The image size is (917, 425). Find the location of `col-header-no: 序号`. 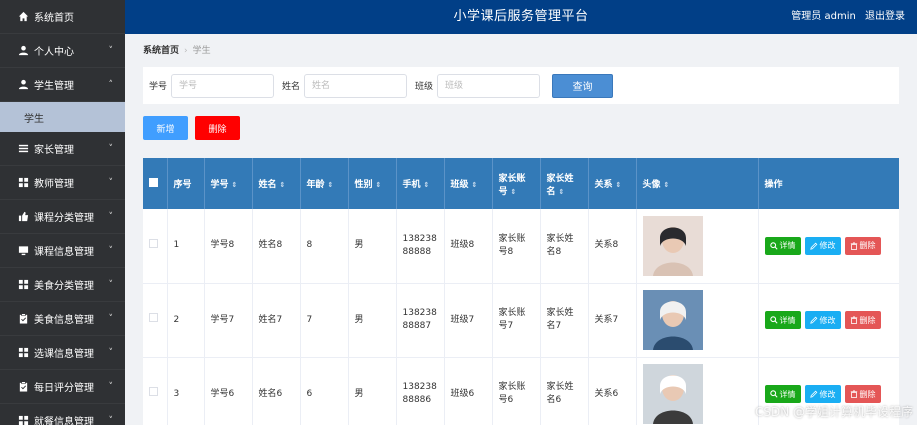

col-header-no: 序号 is located at coordinates (186, 183).